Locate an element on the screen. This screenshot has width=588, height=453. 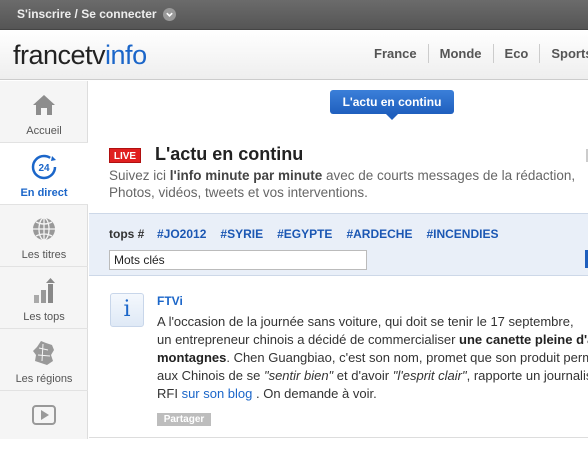
nav-eco: Eco is located at coordinates (516, 53).